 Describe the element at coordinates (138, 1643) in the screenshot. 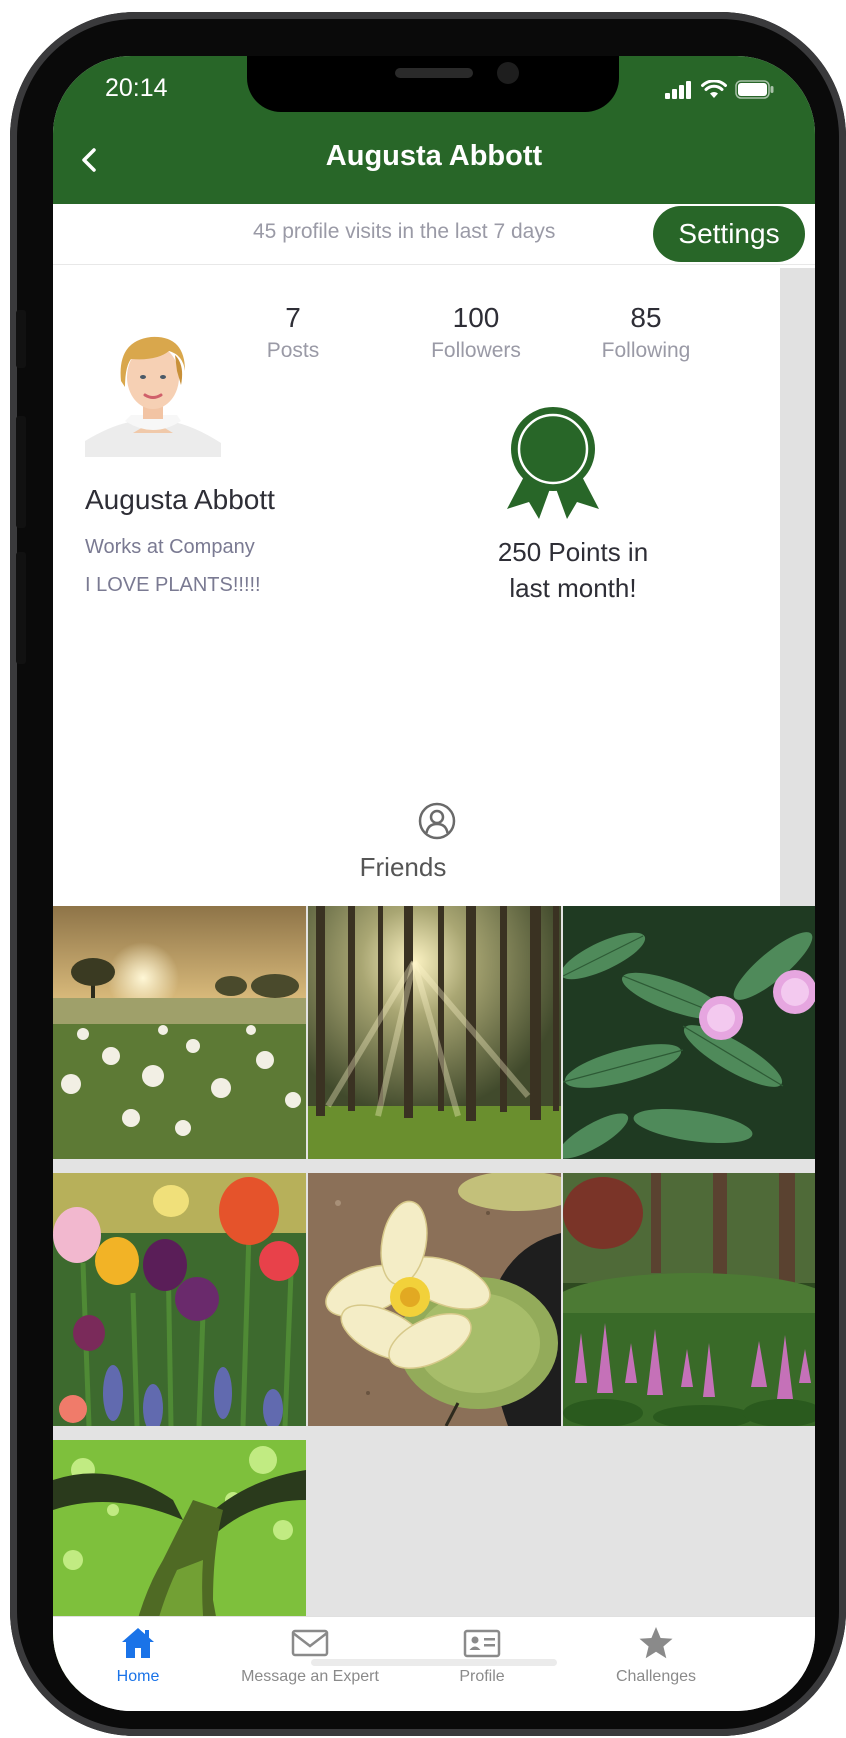

I see `home-icon` at that location.